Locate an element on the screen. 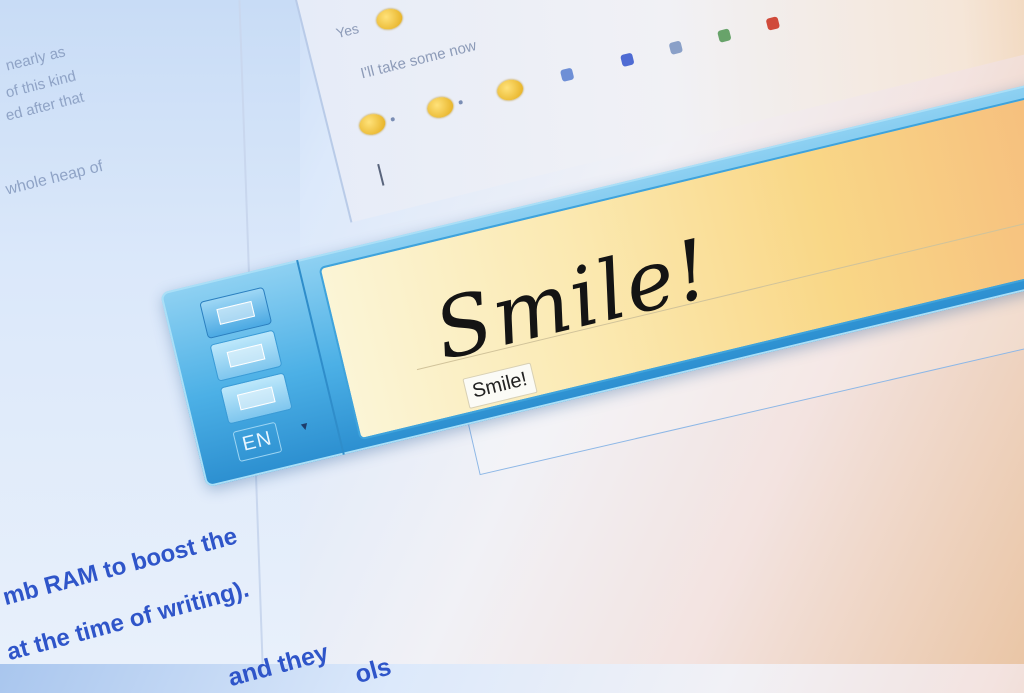 Image resolution: width=1024 pixels, height=693 pixels. emoticon-picker-icon is located at coordinates (372, 124).